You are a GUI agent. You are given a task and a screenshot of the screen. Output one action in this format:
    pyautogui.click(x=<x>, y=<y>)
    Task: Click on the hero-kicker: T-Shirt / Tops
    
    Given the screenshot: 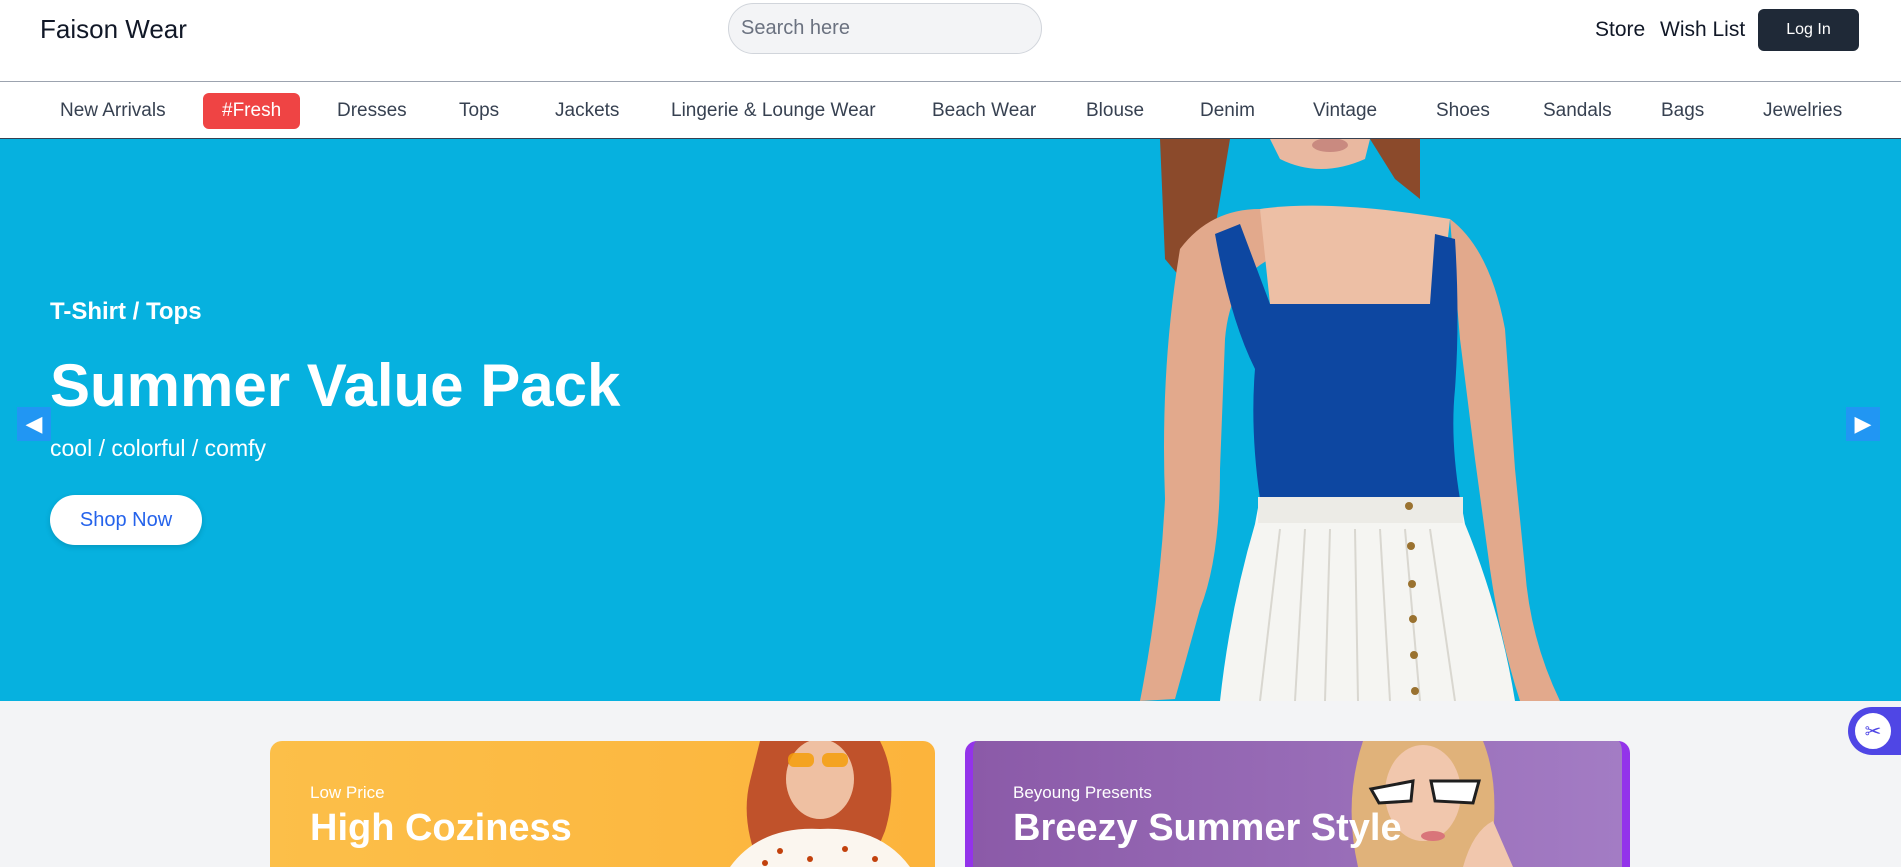 What is the action you would take?
    pyautogui.click(x=126, y=311)
    